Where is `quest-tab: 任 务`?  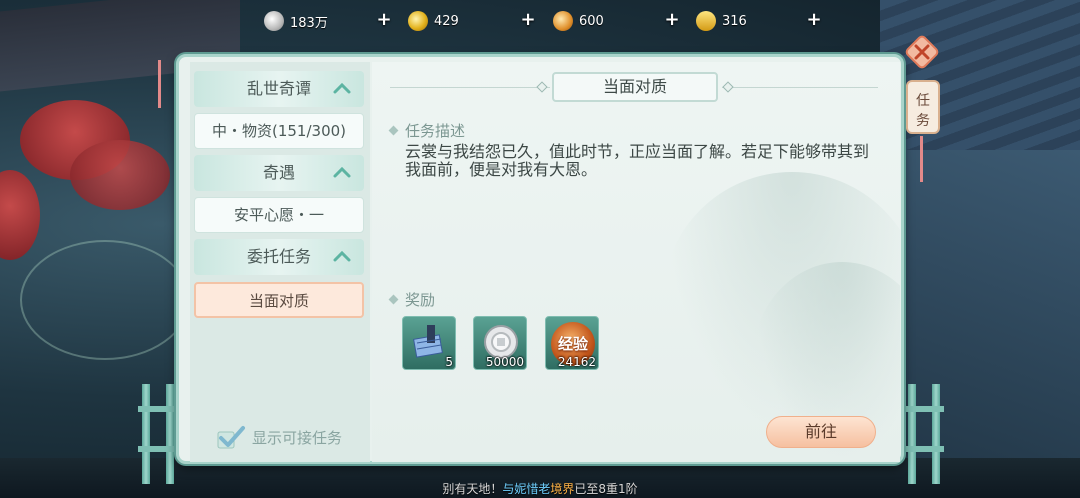 quest-tab: 任 务 is located at coordinates (923, 107).